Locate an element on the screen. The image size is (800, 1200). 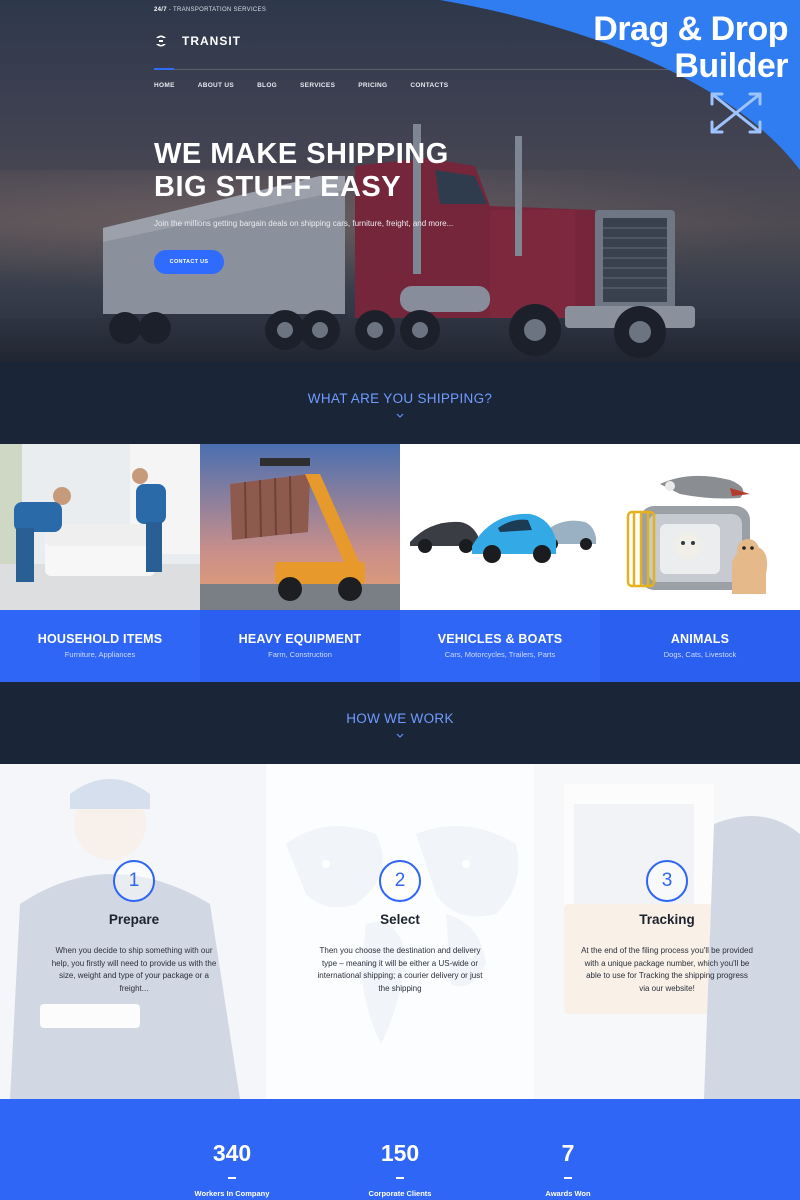
category-image-vehicles is located at coordinates (500, 527).